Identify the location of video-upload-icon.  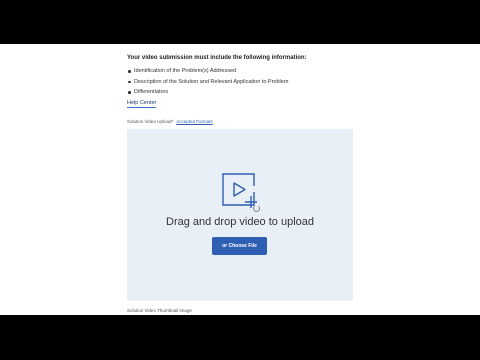
(239, 190).